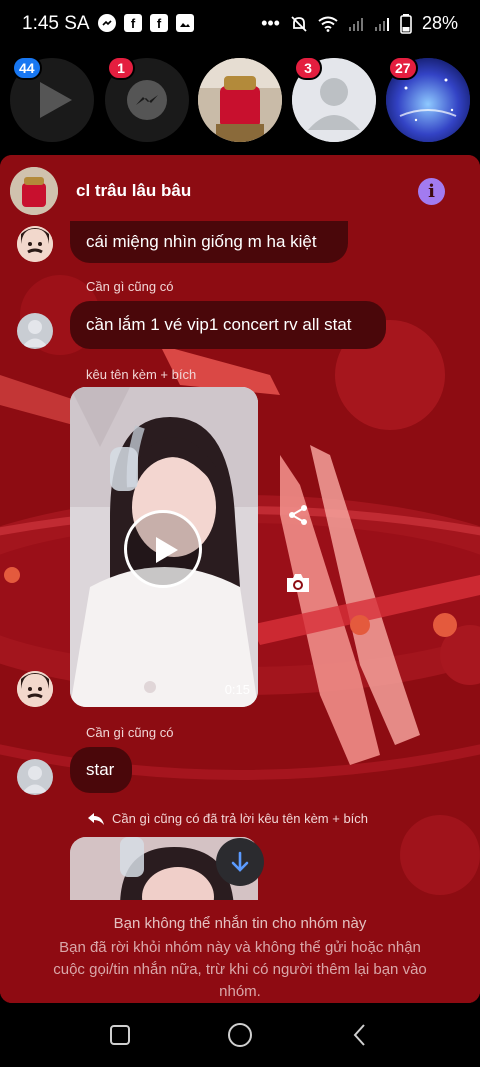 This screenshot has height=1067, width=480. What do you see at coordinates (308, 68) in the screenshot?
I see `unread-badge: 3` at bounding box center [308, 68].